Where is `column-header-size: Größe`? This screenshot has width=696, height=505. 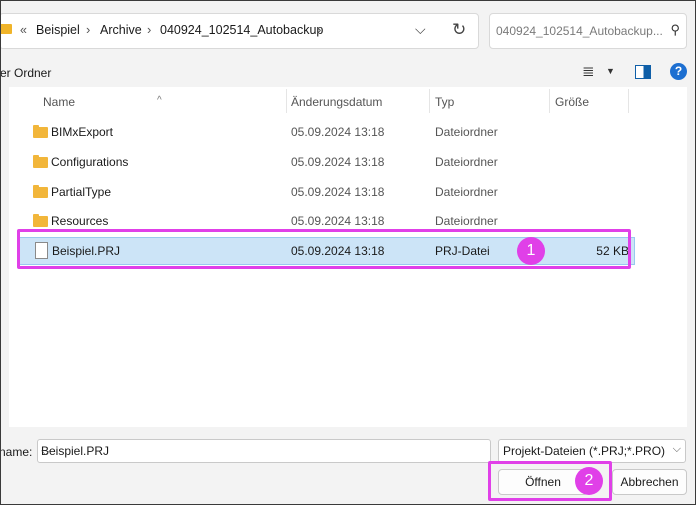 column-header-size: Größe is located at coordinates (572, 102).